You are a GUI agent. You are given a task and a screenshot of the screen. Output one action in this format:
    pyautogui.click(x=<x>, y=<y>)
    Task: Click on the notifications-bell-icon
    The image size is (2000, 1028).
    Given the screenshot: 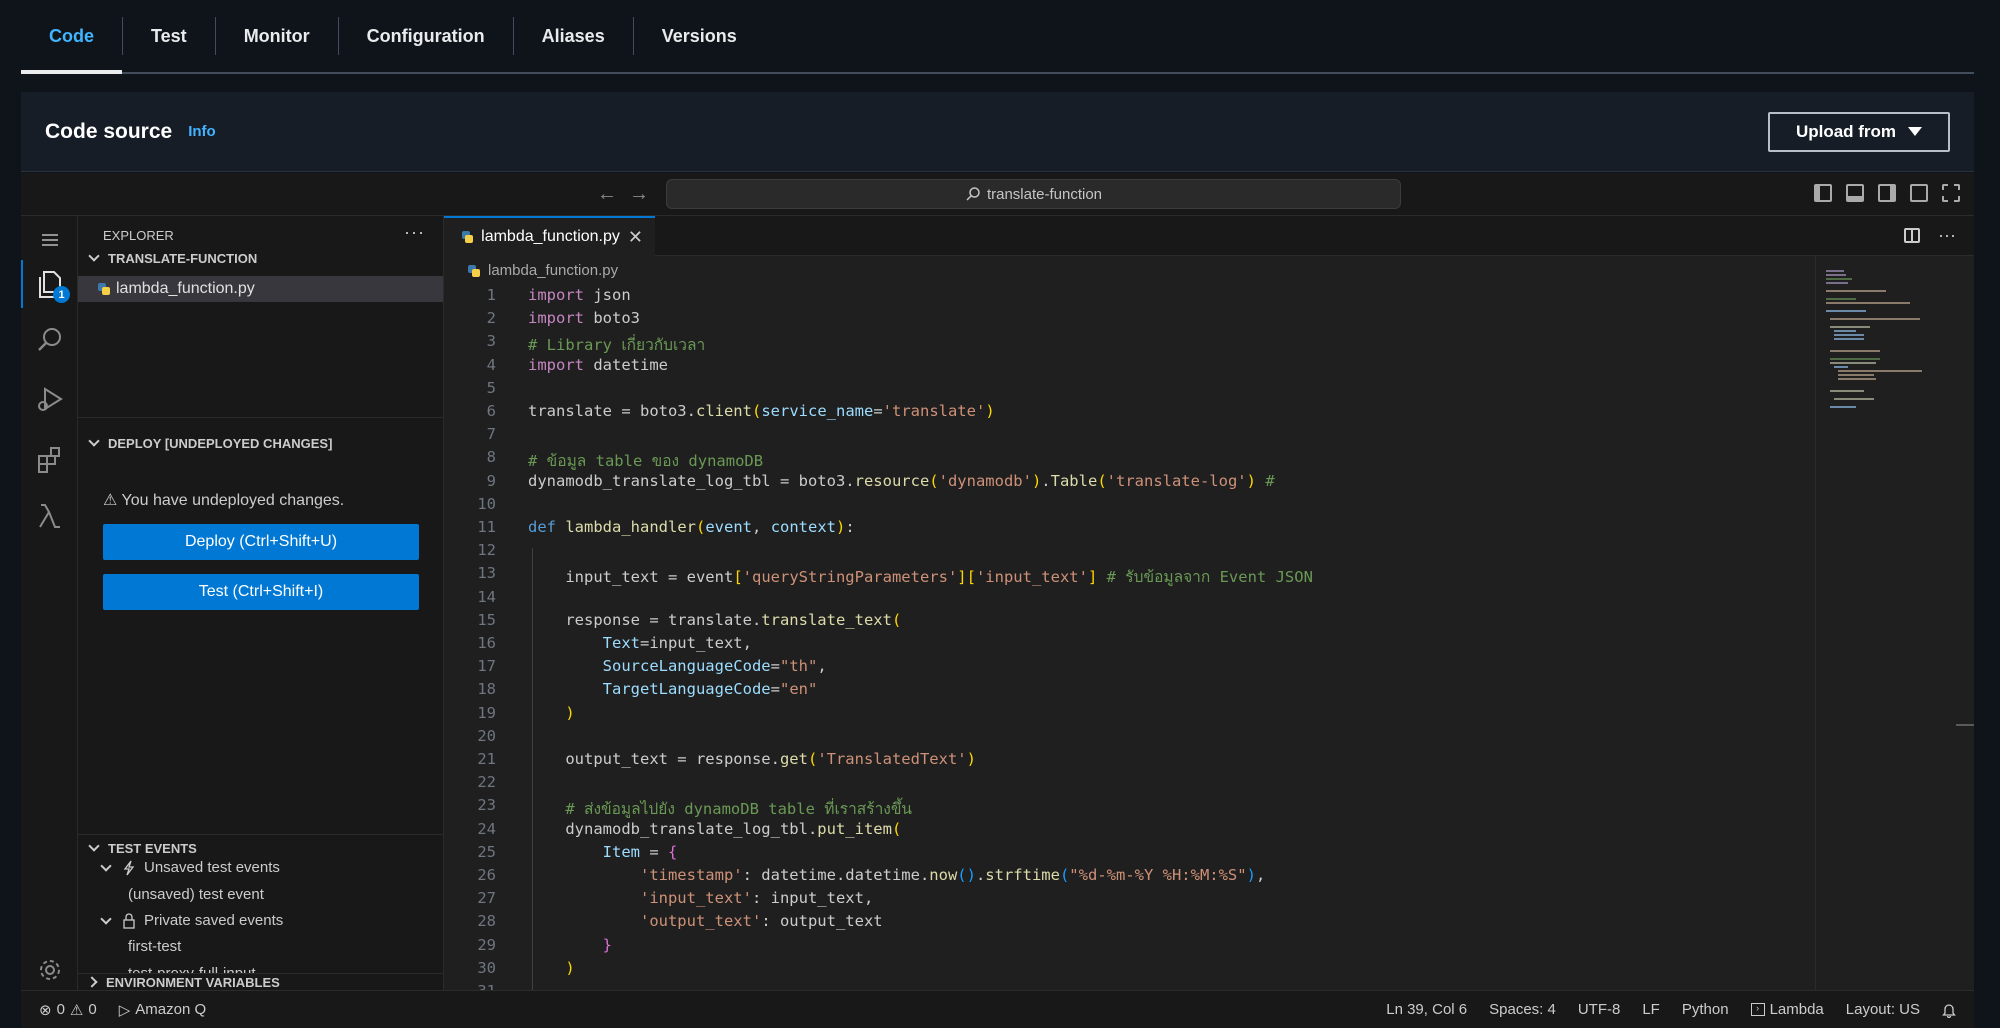 What is the action you would take?
    pyautogui.click(x=1949, y=1010)
    